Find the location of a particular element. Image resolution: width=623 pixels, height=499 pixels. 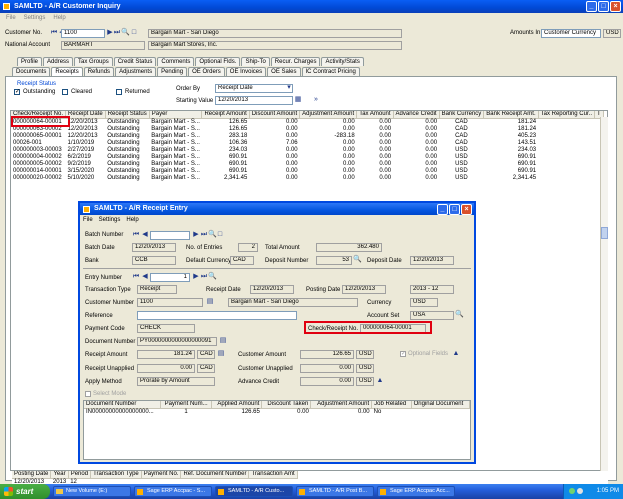

tab-oe-invoices: OE Invoices is located at coordinates (246, 71).